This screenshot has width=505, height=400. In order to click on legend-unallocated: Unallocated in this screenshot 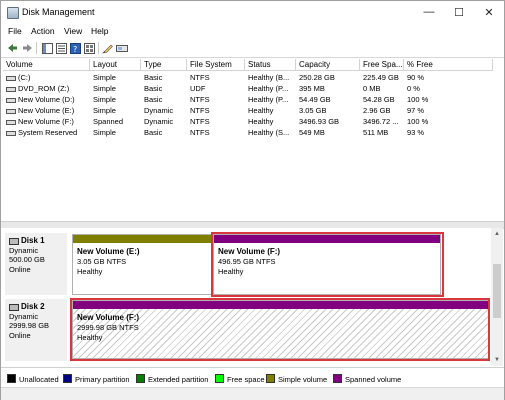, I will do `click(33, 379)`.